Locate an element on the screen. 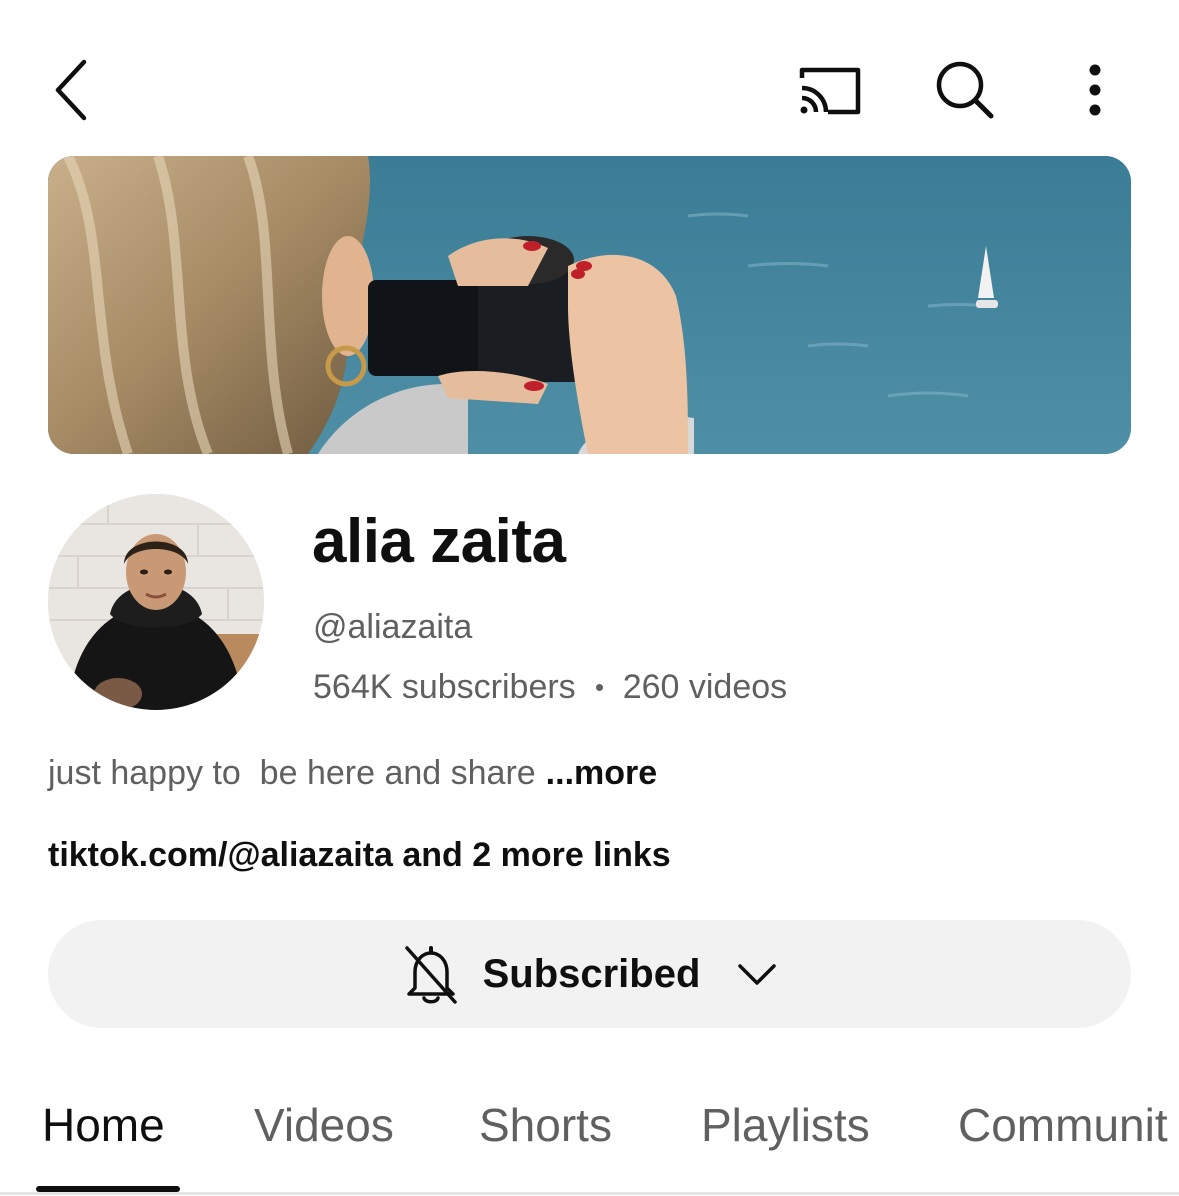  cast-button is located at coordinates (830, 90).